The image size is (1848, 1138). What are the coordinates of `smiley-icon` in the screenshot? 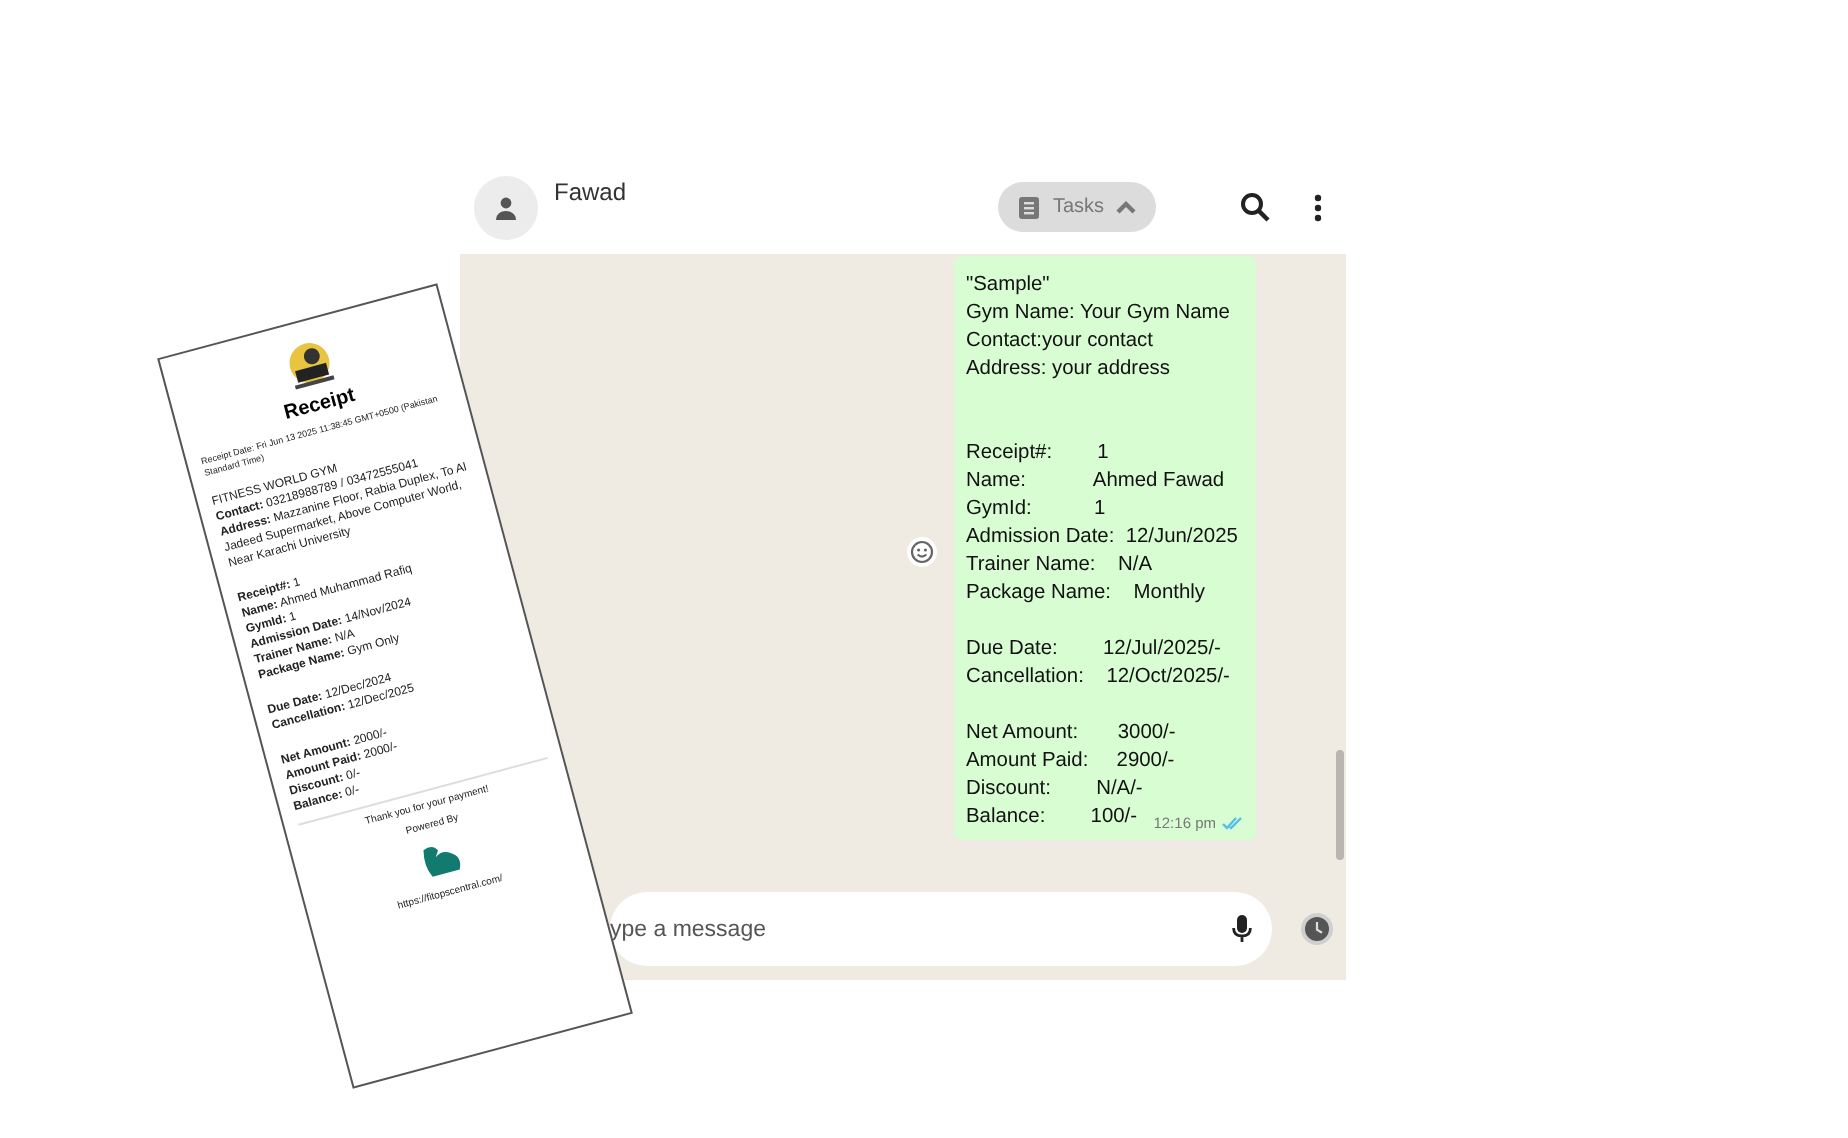 It's located at (922, 552).